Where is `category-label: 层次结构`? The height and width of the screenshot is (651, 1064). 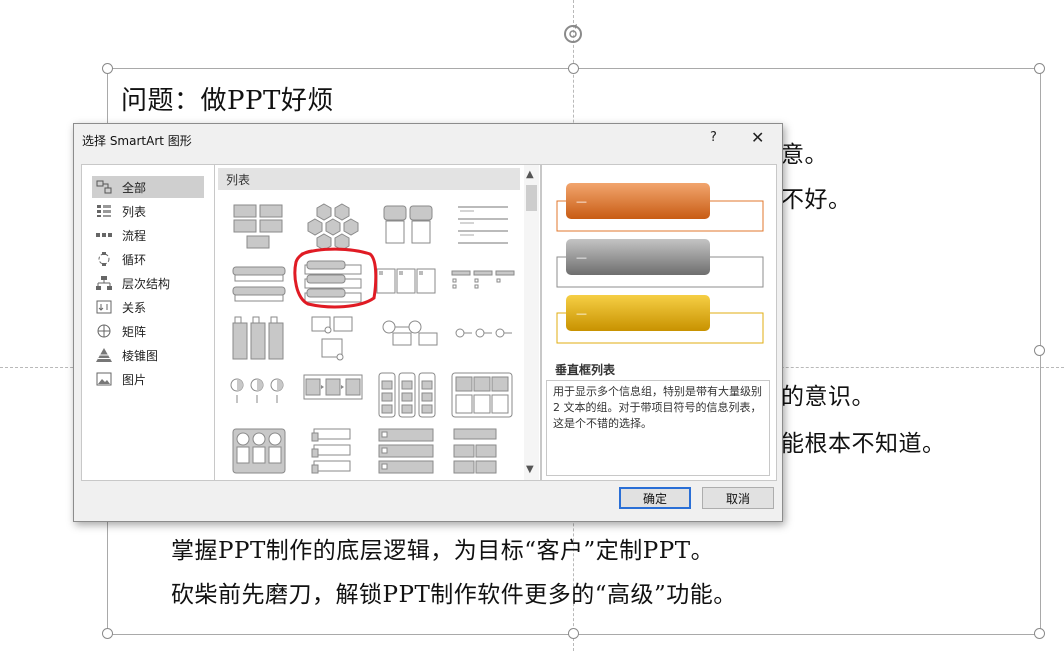
category-label: 层次结构 is located at coordinates (146, 283).